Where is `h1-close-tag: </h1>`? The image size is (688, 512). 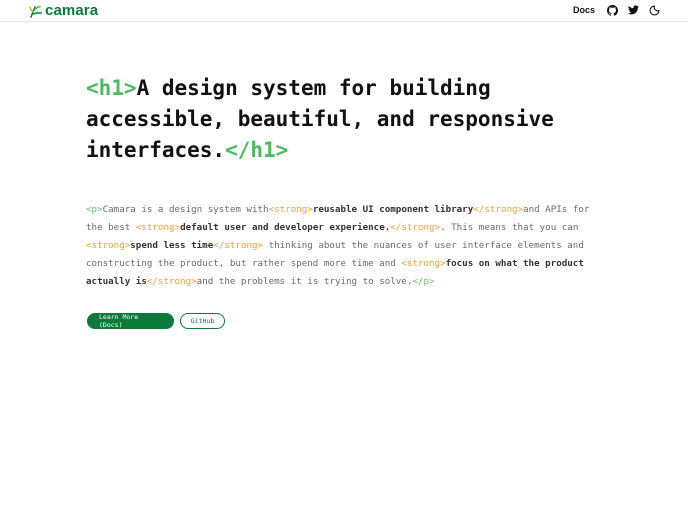 h1-close-tag: </h1> is located at coordinates (257, 150).